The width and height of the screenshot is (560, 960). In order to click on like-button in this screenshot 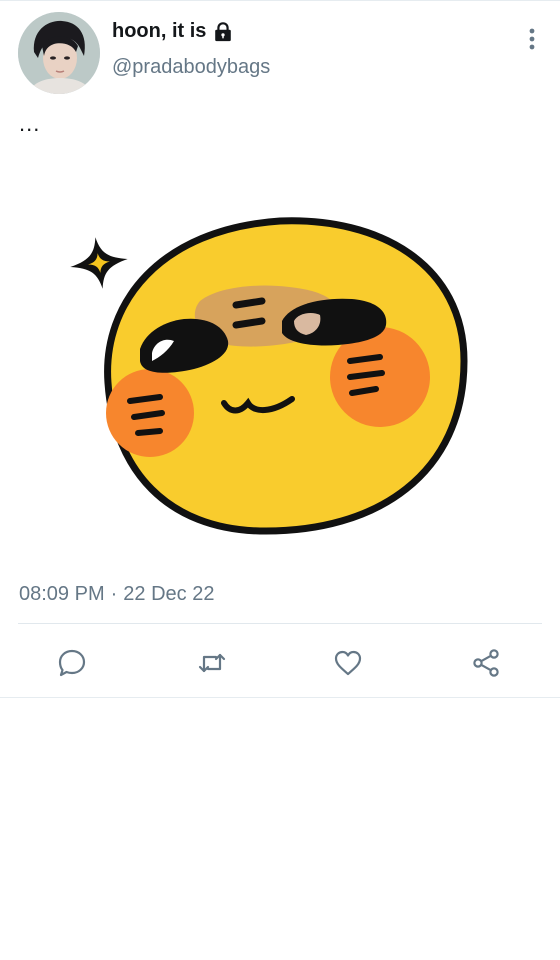, I will do `click(348, 663)`.